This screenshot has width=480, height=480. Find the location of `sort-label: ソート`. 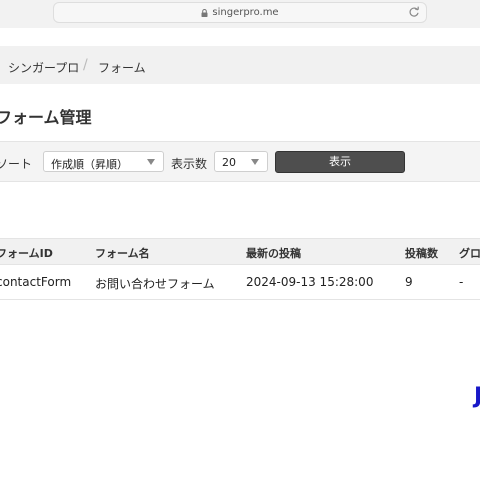

sort-label: ソート is located at coordinates (16, 164).